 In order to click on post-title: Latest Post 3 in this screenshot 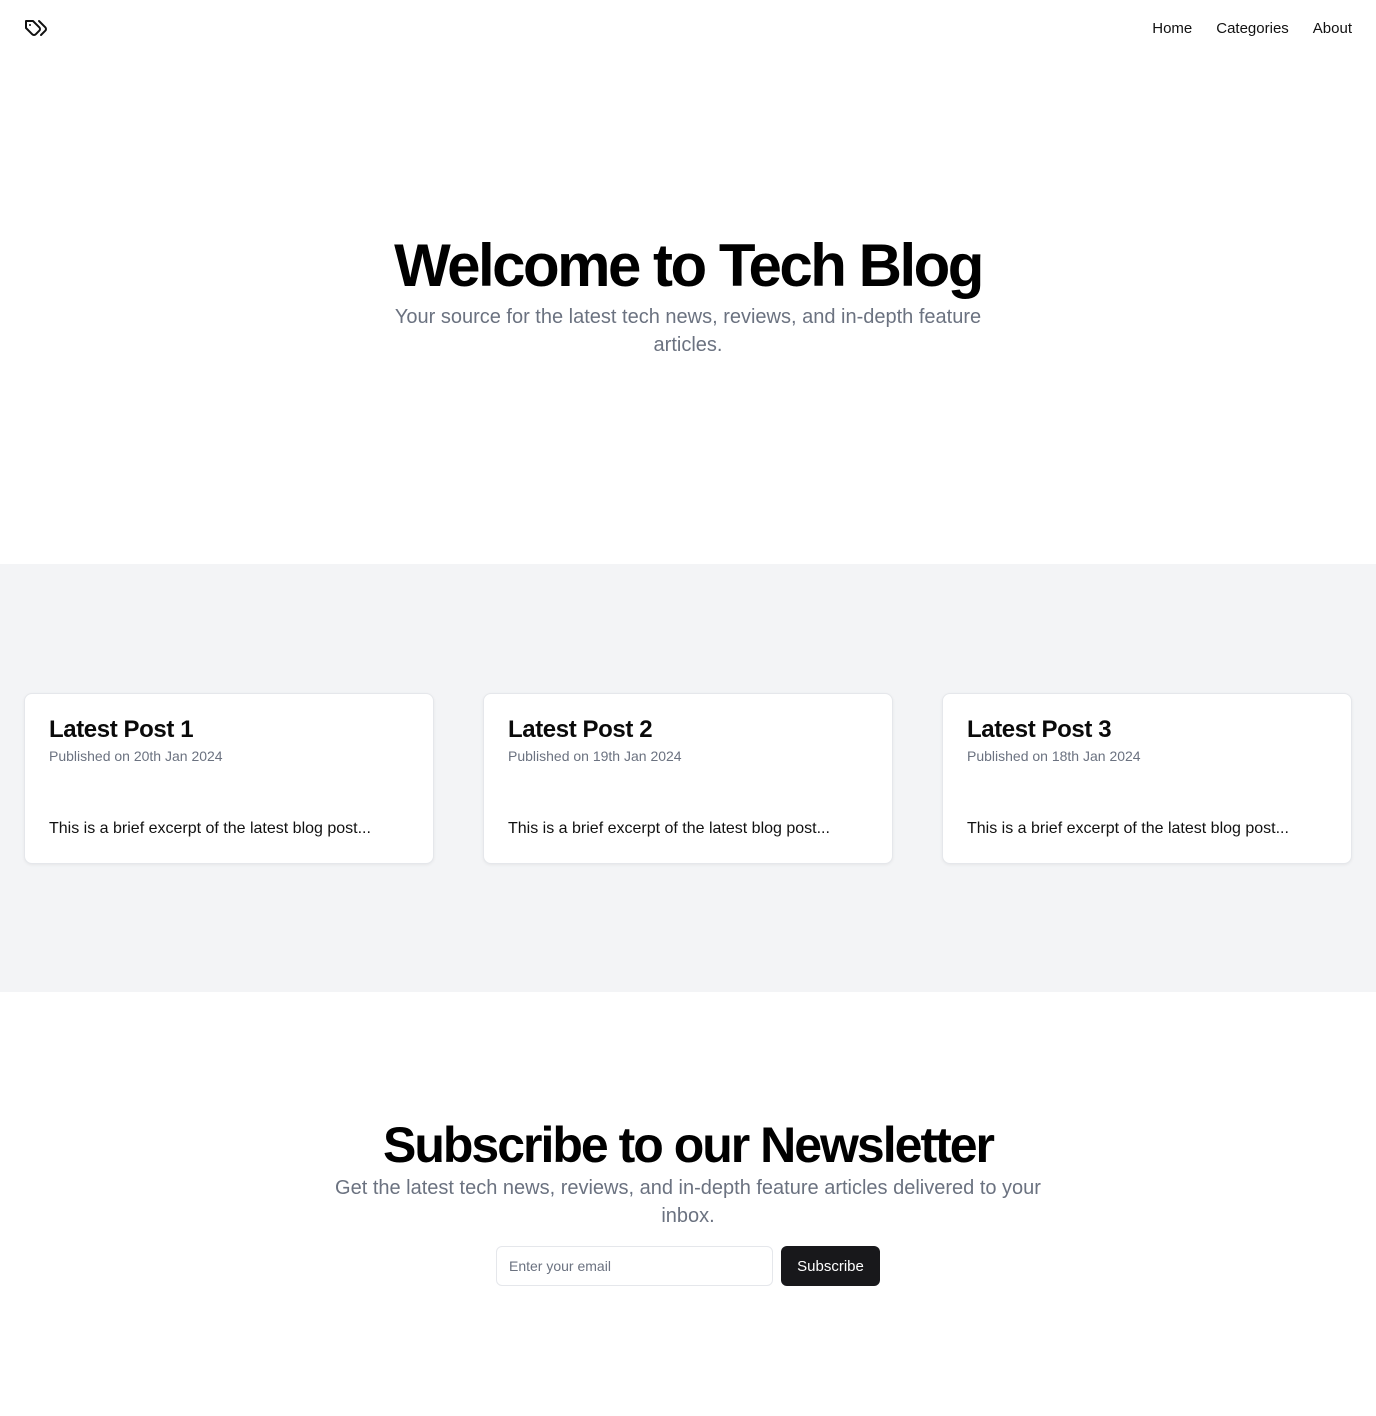, I will do `click(1039, 729)`.